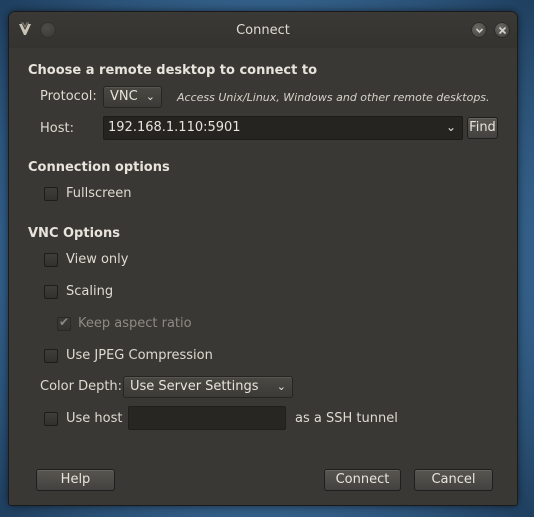  I want to click on color-depth-label: Color Depth:, so click(81, 386).